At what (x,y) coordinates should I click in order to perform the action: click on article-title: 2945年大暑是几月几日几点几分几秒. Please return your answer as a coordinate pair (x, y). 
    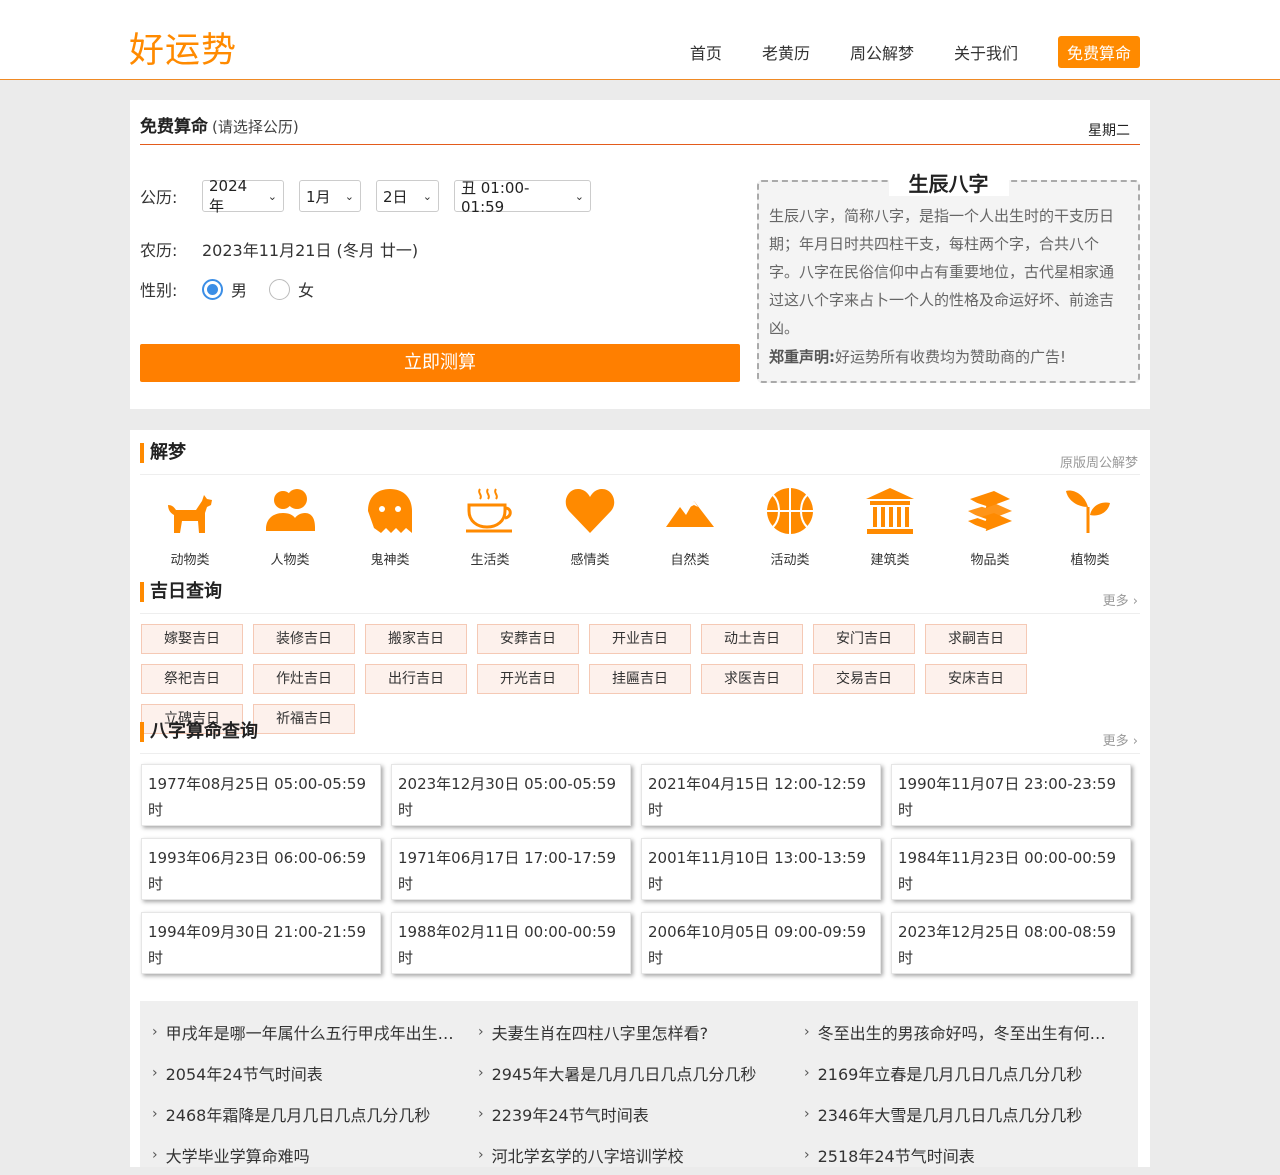
    Looking at the image, I should click on (624, 1074).